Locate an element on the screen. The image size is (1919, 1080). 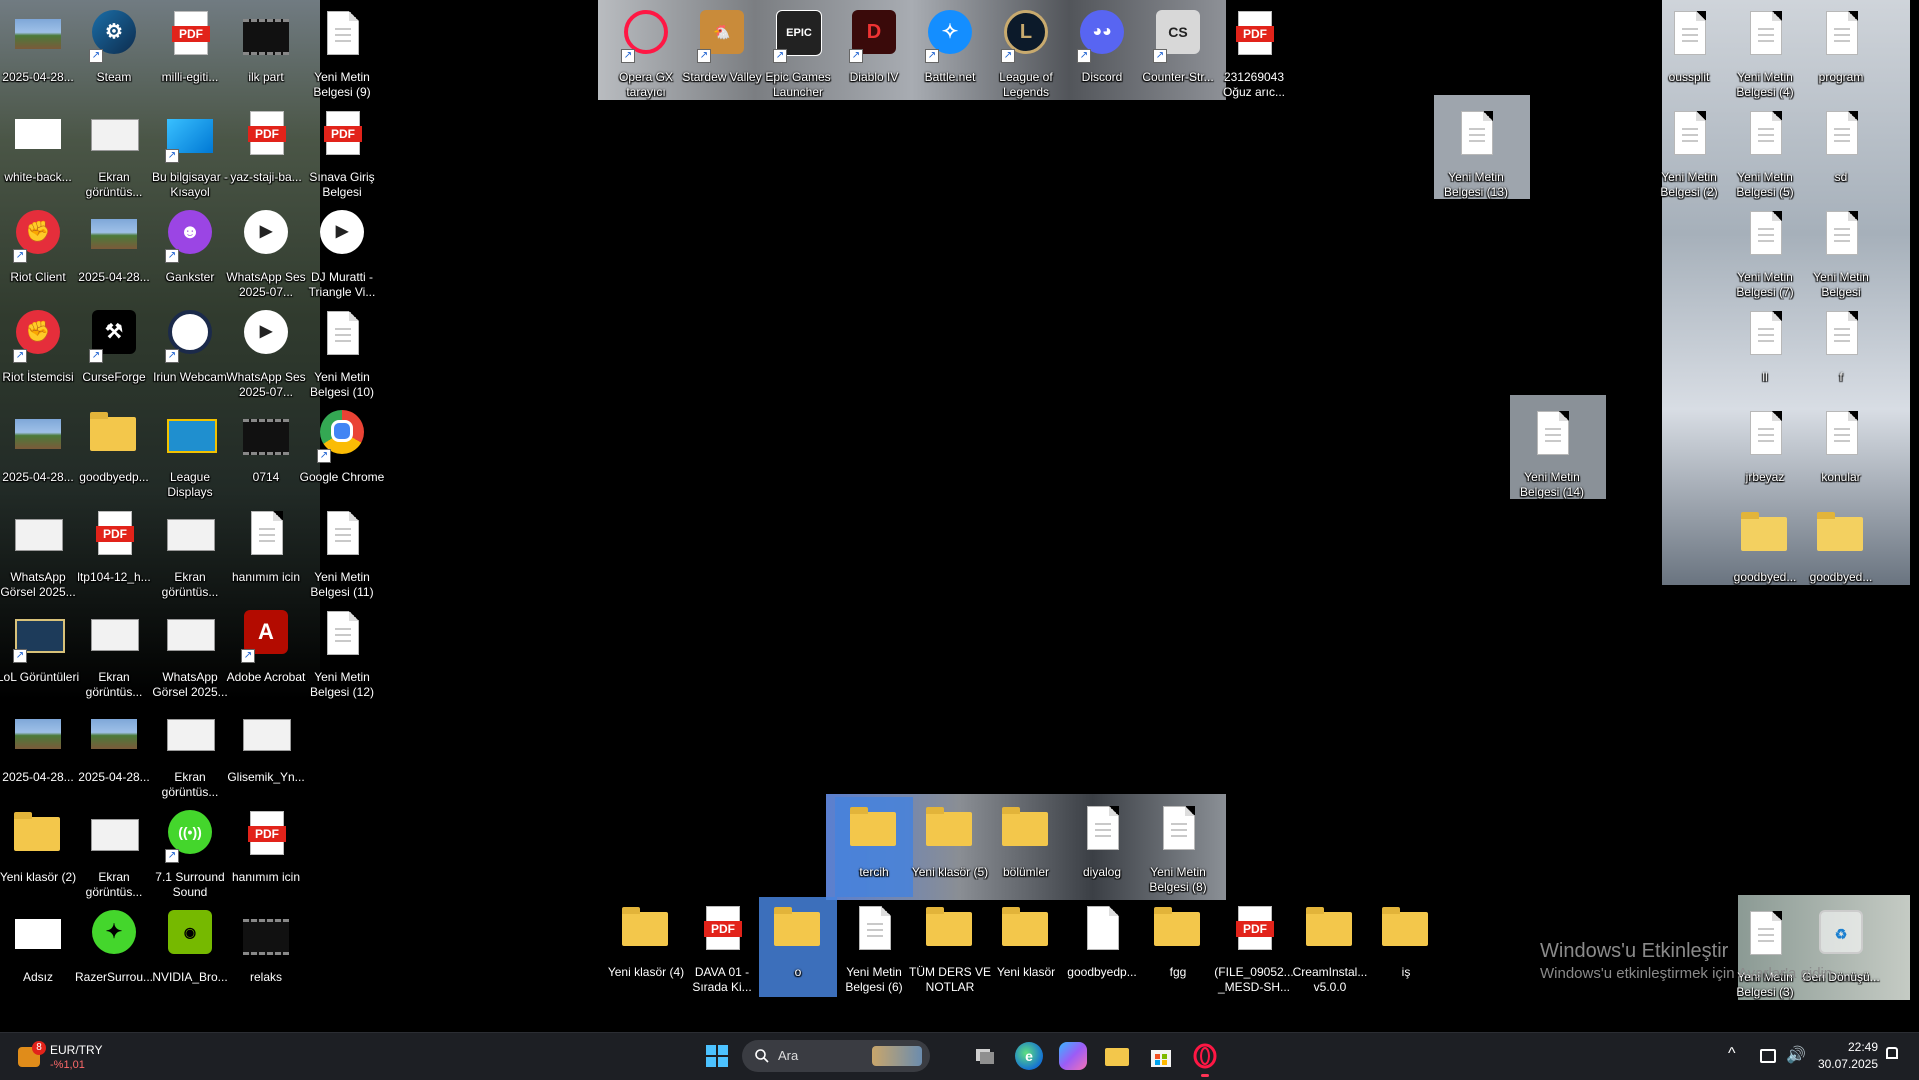
desktop-icon-battle-net: ✧ ↗ Battle.net is located at coordinates (950, 52).